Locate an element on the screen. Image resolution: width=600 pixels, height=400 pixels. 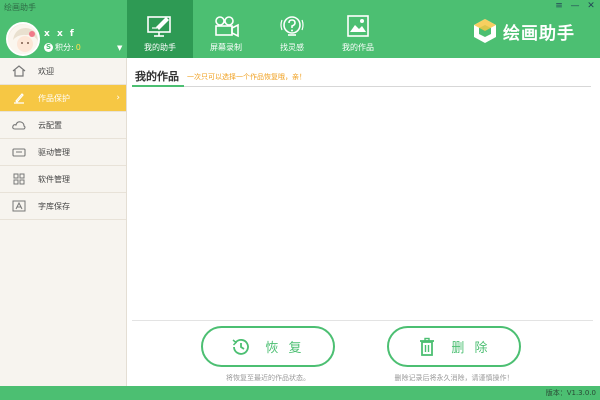
restore-note: 将恢复至最近的作品状态。 is located at coordinates (268, 378).